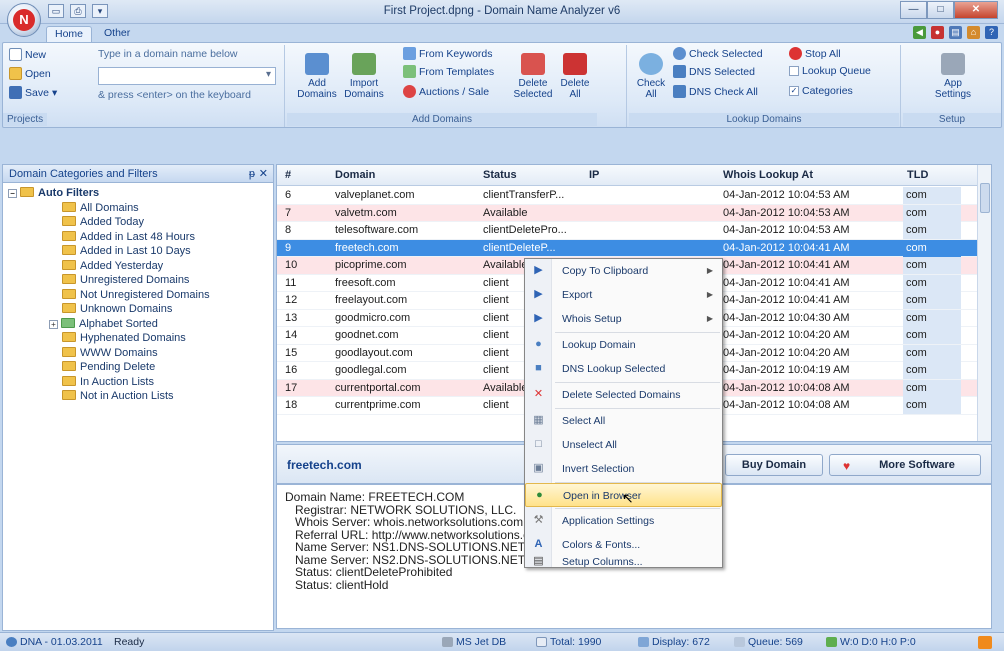  I want to click on mouse-cursor-icon: ↖, so click(628, 498).